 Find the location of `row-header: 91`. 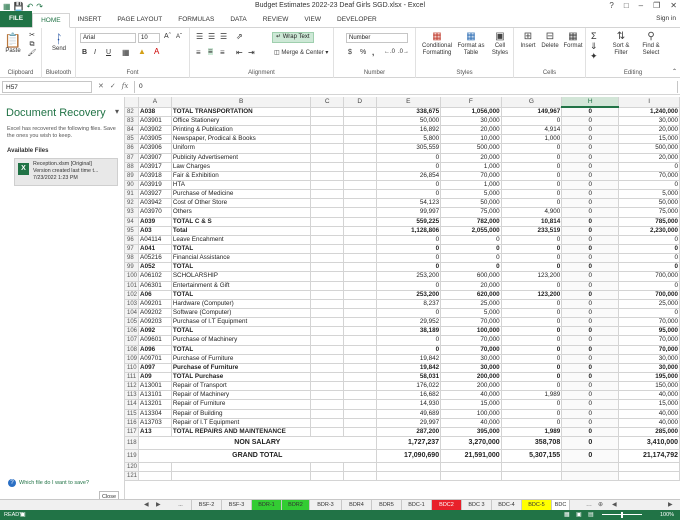

row-header: 91 is located at coordinates (132, 194).